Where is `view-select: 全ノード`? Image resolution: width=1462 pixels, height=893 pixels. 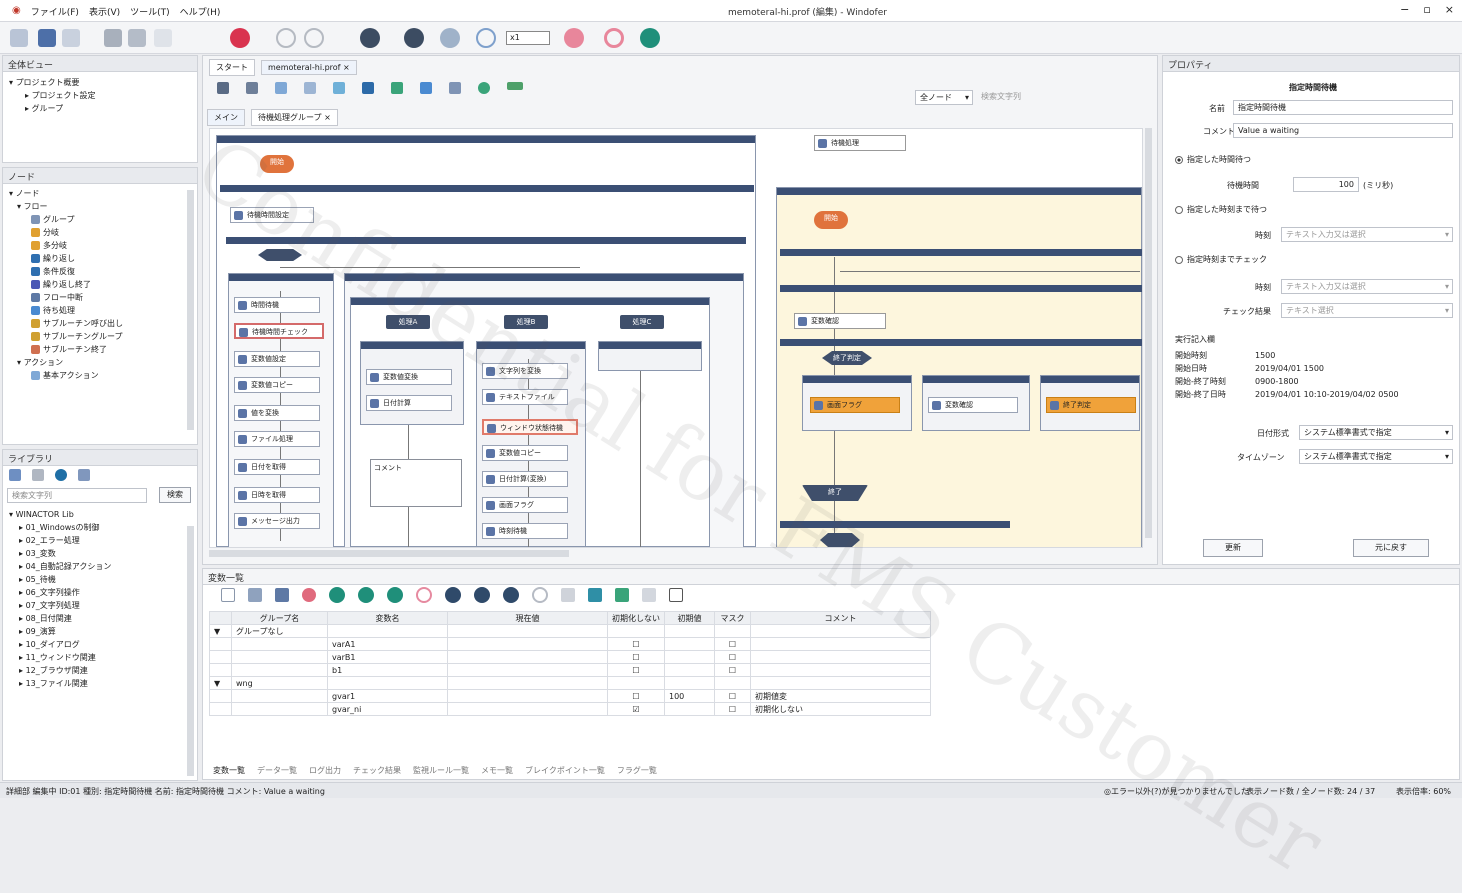 view-select: 全ノード is located at coordinates (944, 97).